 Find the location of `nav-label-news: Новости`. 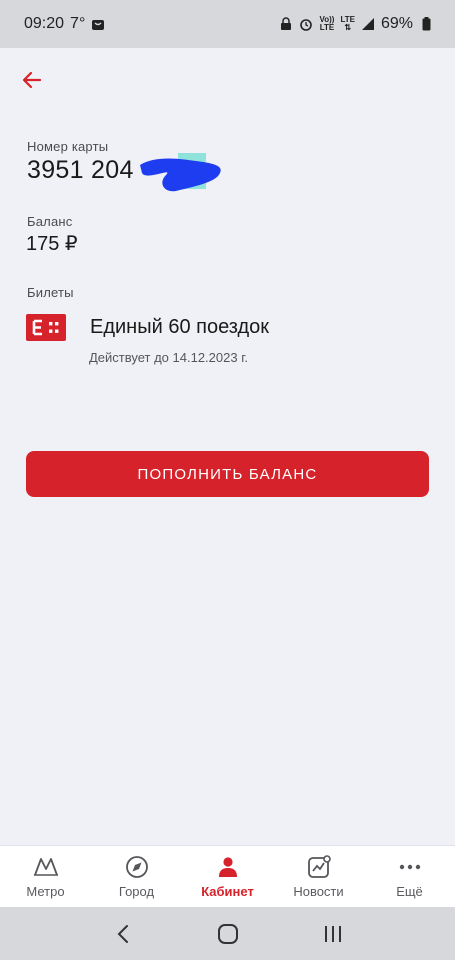

nav-label-news: Новости is located at coordinates (318, 891).